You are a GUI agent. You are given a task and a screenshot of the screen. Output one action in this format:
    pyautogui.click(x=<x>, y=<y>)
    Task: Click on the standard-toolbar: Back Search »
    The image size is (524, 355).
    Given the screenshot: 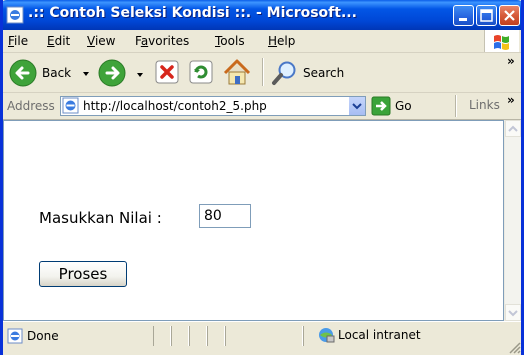 What is the action you would take?
    pyautogui.click(x=262, y=73)
    